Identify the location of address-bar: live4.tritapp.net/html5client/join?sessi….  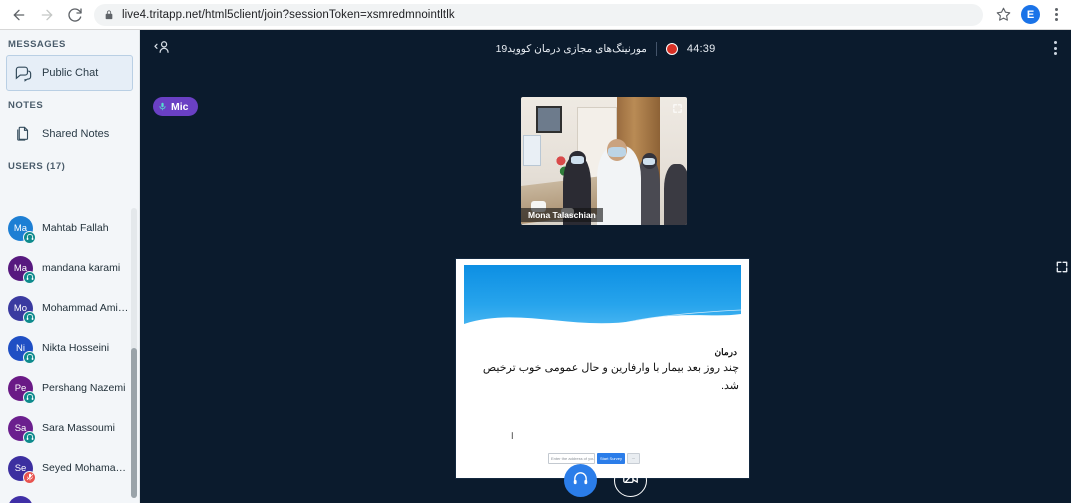
(538, 14).